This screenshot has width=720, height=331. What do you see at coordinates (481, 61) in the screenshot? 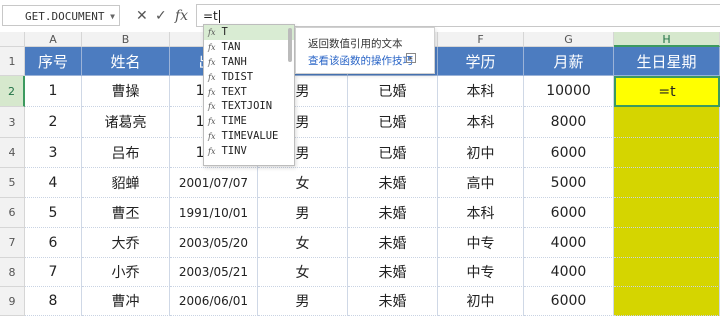
I see `header-cell-f: 学历` at bounding box center [481, 61].